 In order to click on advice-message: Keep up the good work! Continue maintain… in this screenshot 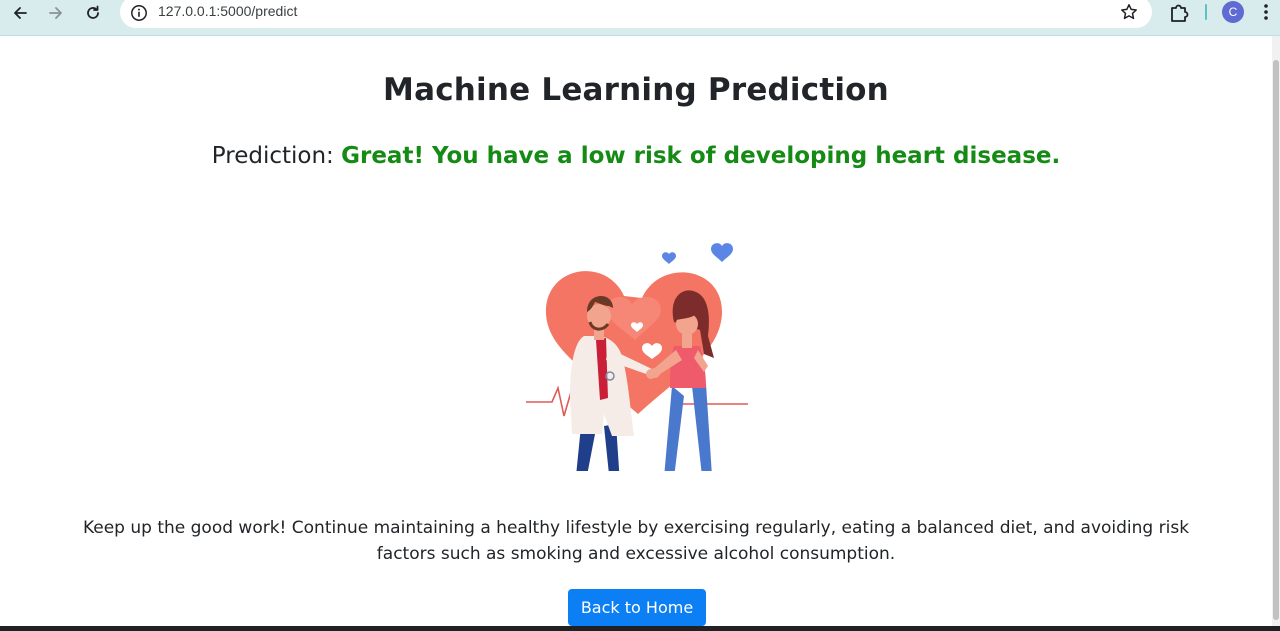, I will do `click(636, 541)`.